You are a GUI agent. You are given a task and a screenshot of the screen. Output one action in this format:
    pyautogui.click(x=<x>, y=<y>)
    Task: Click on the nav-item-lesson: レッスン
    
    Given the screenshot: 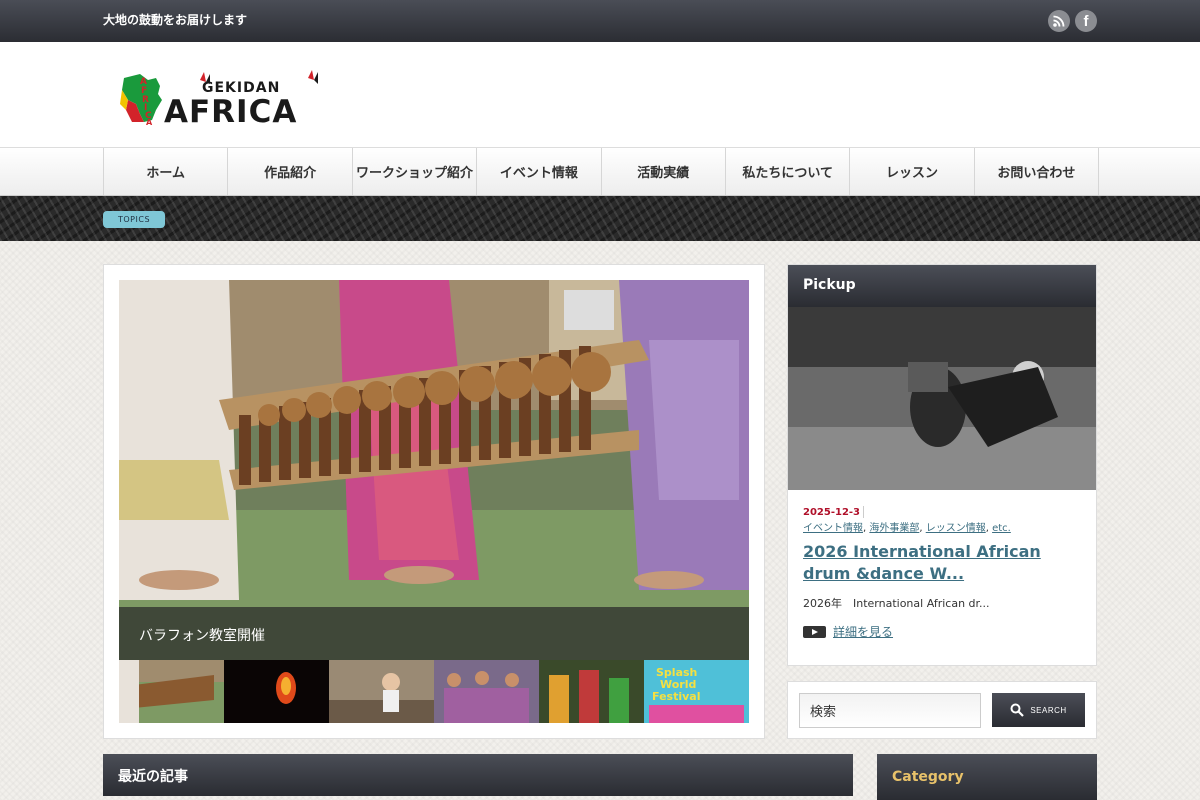 What is the action you would take?
    pyautogui.click(x=912, y=171)
    